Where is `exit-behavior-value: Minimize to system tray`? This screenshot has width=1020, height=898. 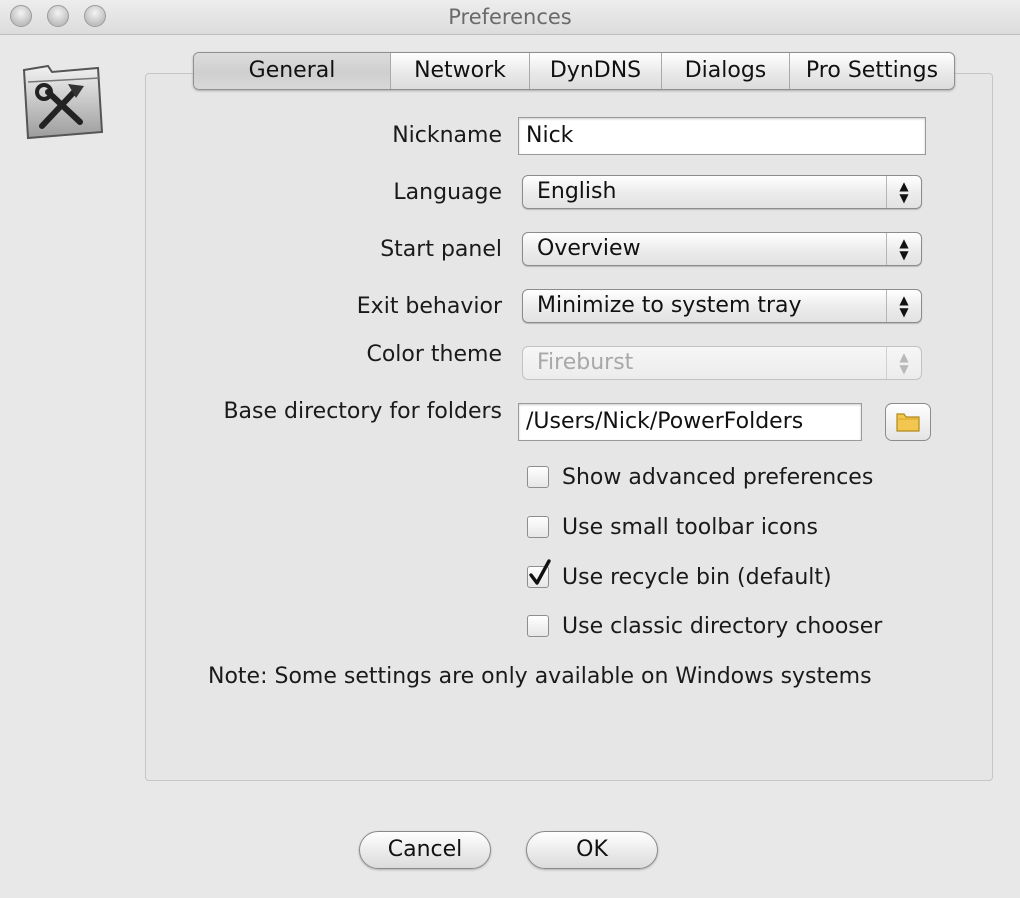
exit-behavior-value: Minimize to system tray is located at coordinates (669, 305).